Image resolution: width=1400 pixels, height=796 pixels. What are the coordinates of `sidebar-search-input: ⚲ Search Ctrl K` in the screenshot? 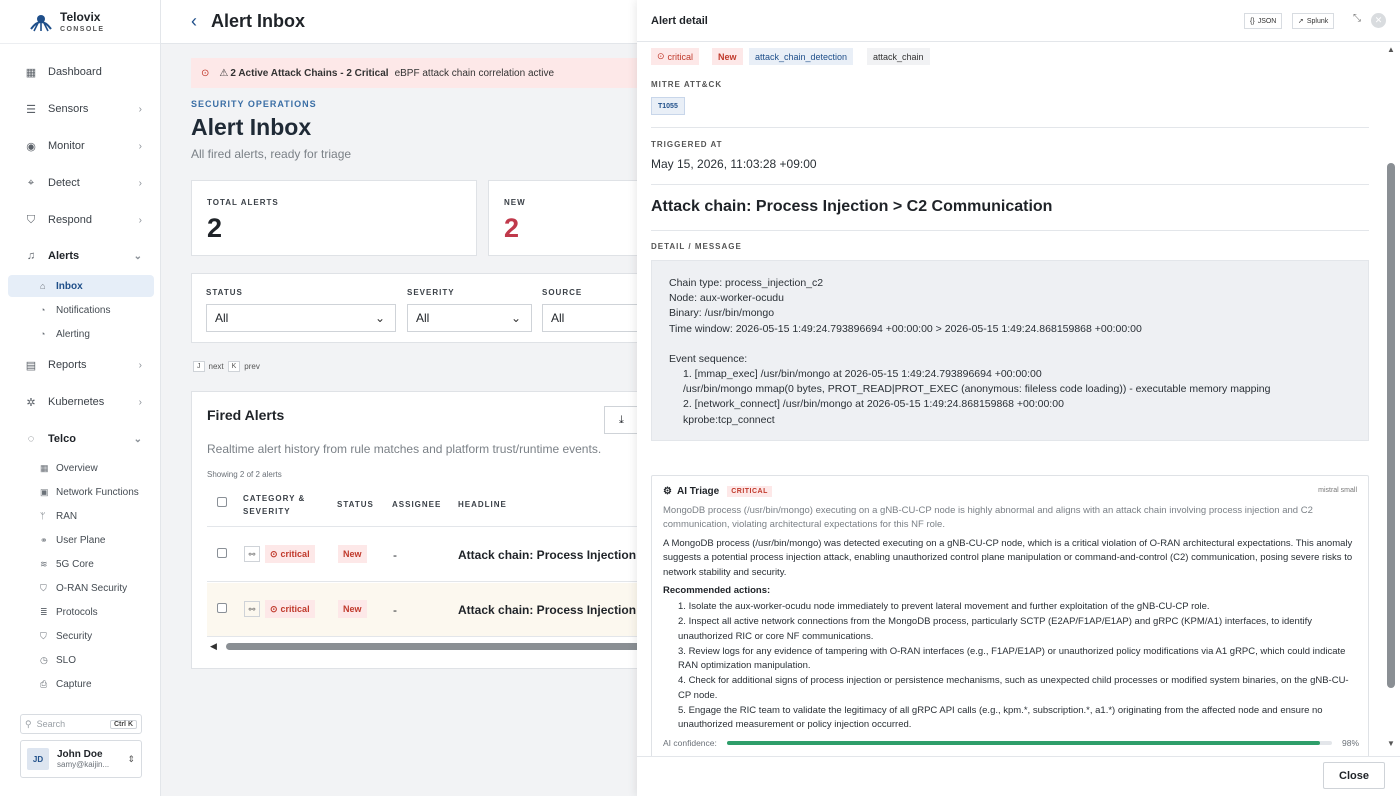 It's located at (81, 724).